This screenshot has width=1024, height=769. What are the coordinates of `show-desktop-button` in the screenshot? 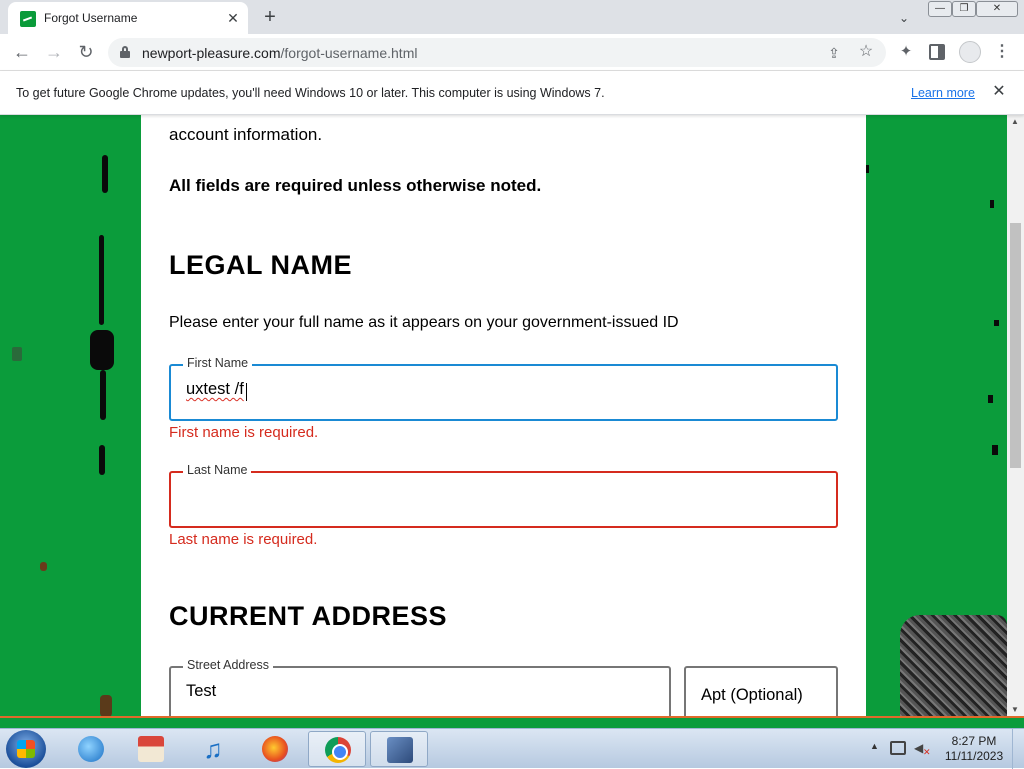 It's located at (1018, 749).